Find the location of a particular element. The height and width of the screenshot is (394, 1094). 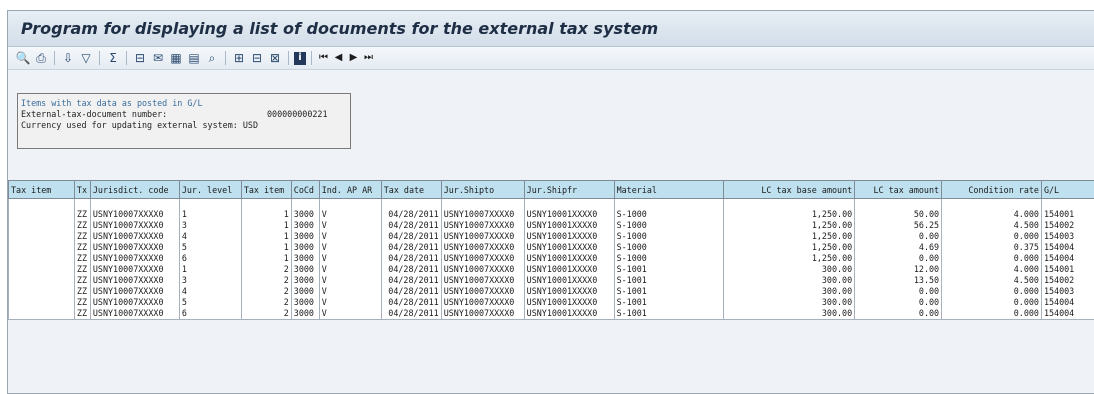

spreadsheet-icon: ▦ is located at coordinates (176, 58).